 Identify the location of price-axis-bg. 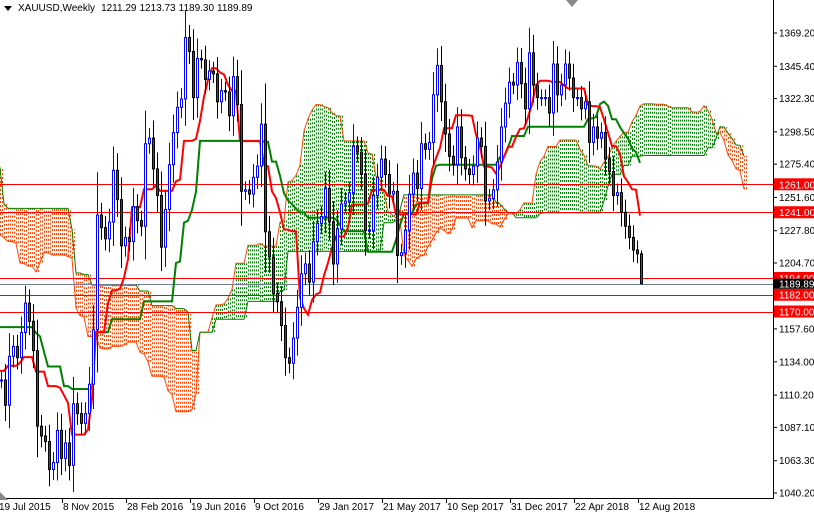
(794, 257).